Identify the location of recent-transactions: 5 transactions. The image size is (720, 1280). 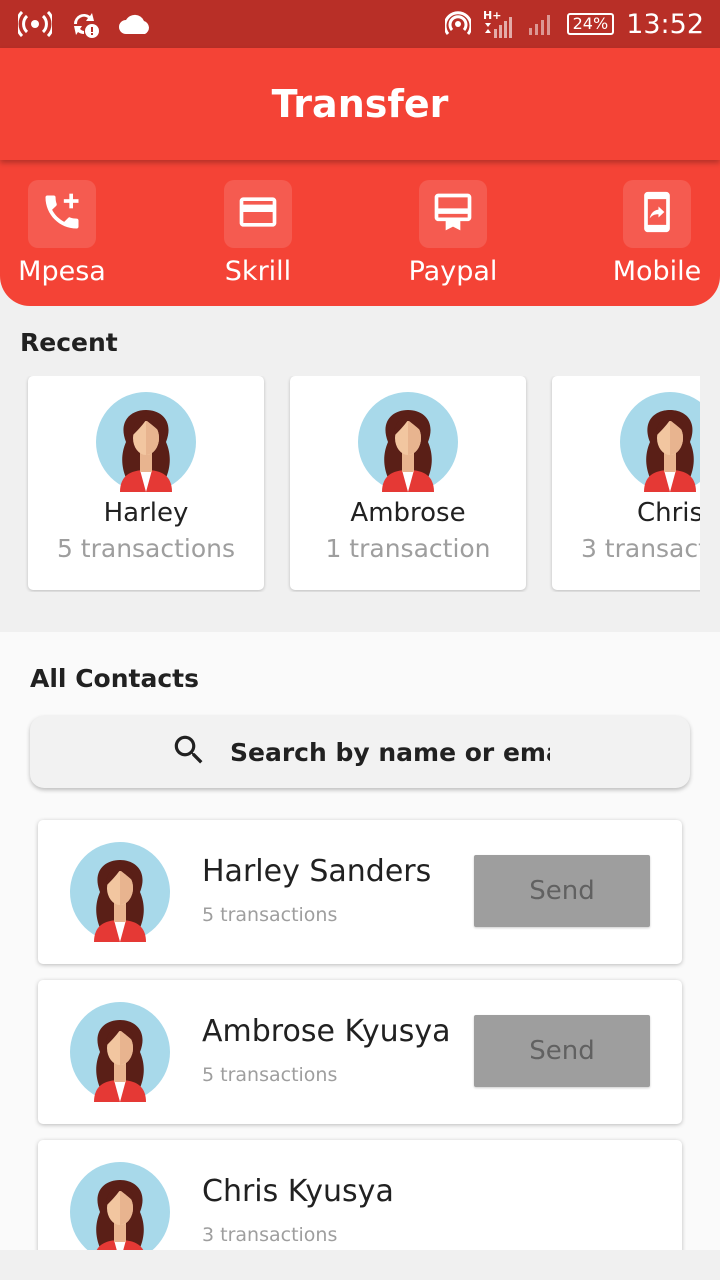
(146, 548).